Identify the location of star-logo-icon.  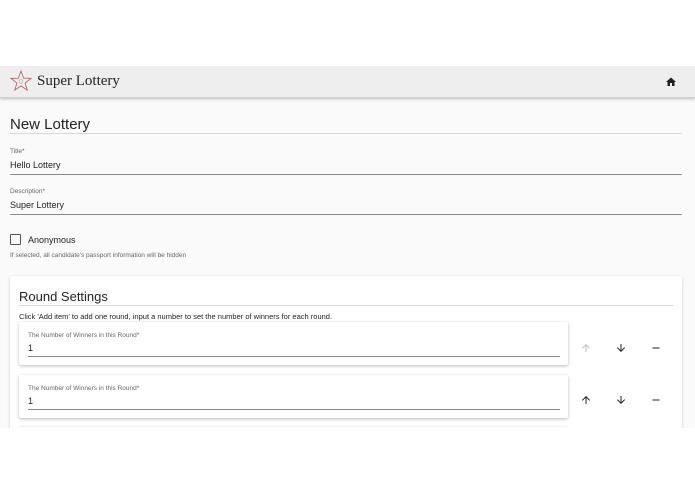
(21, 81).